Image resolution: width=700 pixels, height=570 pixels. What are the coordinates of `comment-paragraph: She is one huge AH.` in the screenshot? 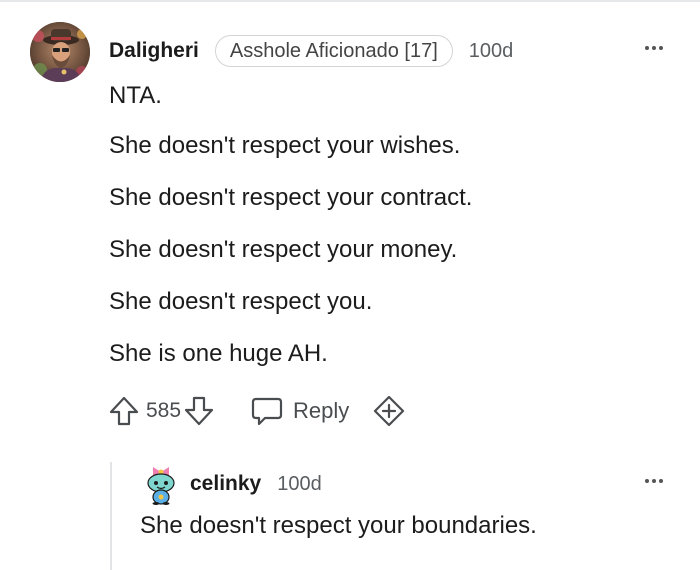 It's located at (218, 353).